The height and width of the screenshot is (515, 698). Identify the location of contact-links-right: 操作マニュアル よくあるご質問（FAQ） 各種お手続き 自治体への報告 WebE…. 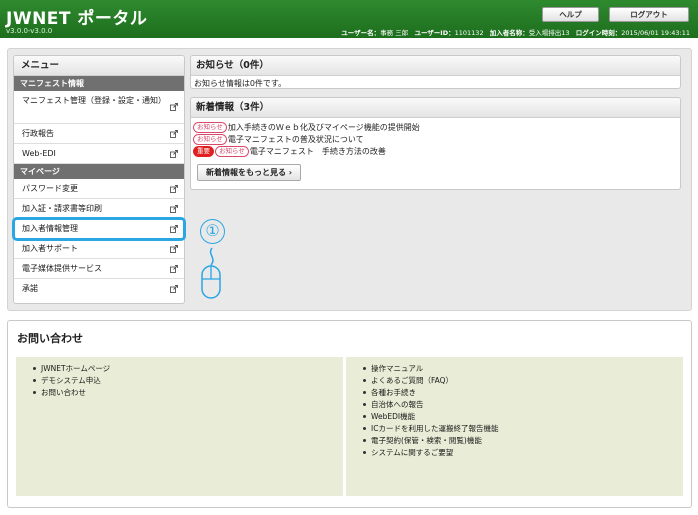
(514, 426).